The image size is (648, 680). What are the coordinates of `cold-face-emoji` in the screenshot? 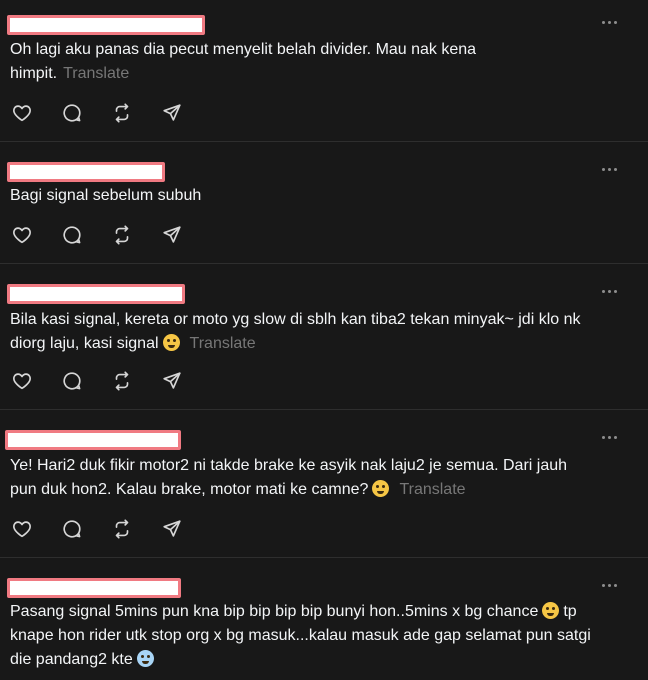 It's located at (145, 658).